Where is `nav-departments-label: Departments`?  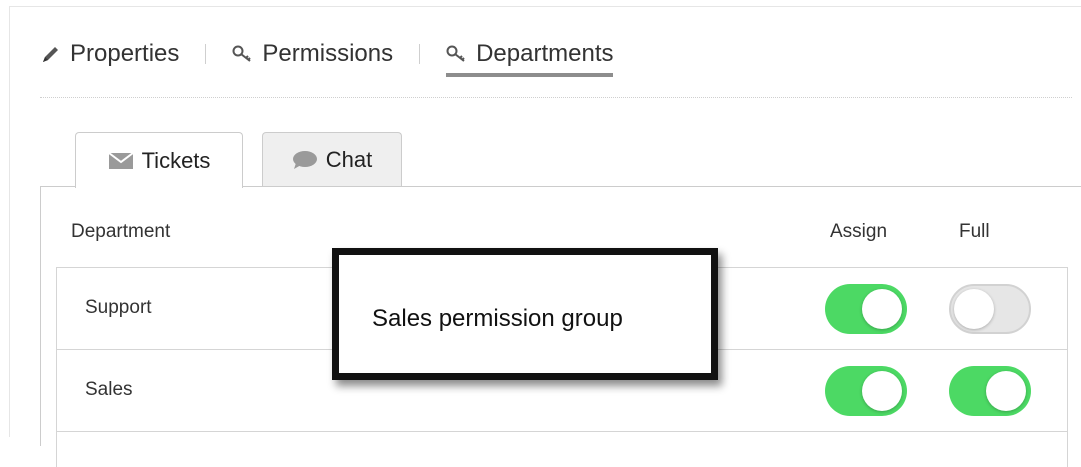
nav-departments-label: Departments is located at coordinates (545, 53).